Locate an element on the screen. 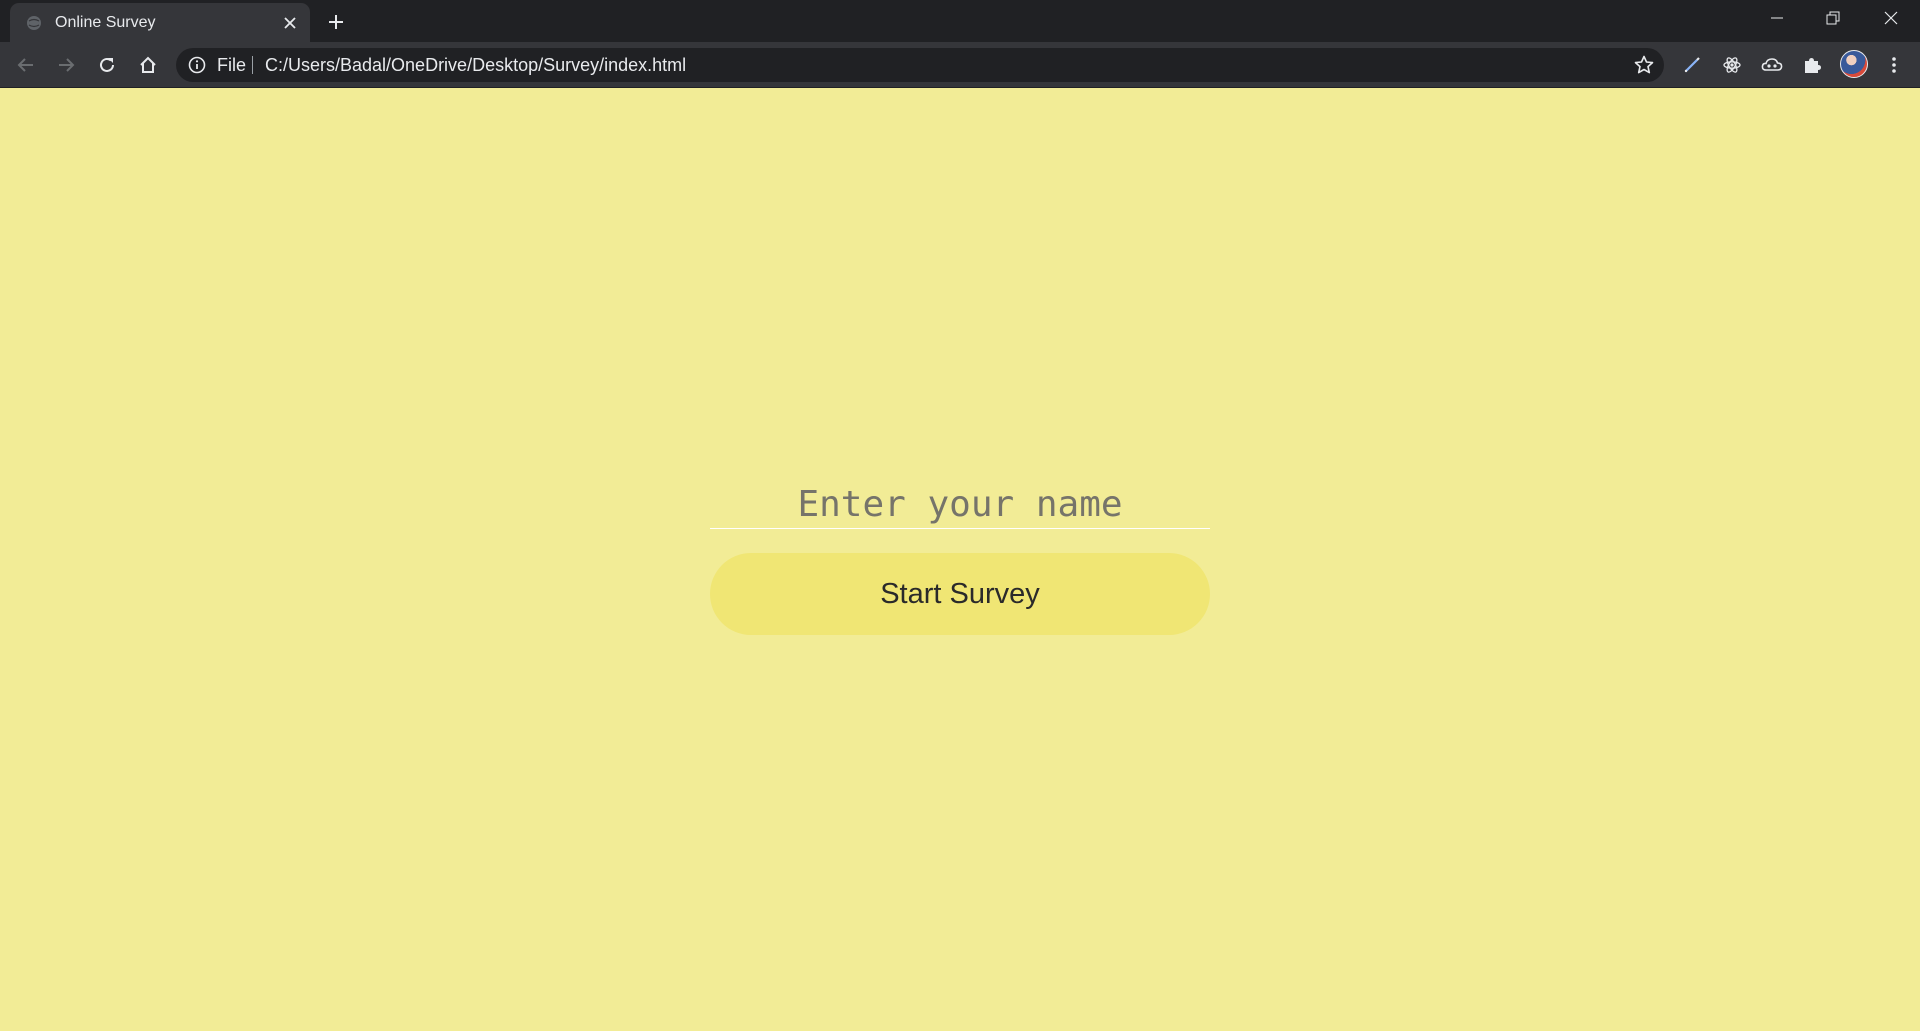 This screenshot has height=1031, width=1920. back-button is located at coordinates (26, 65).